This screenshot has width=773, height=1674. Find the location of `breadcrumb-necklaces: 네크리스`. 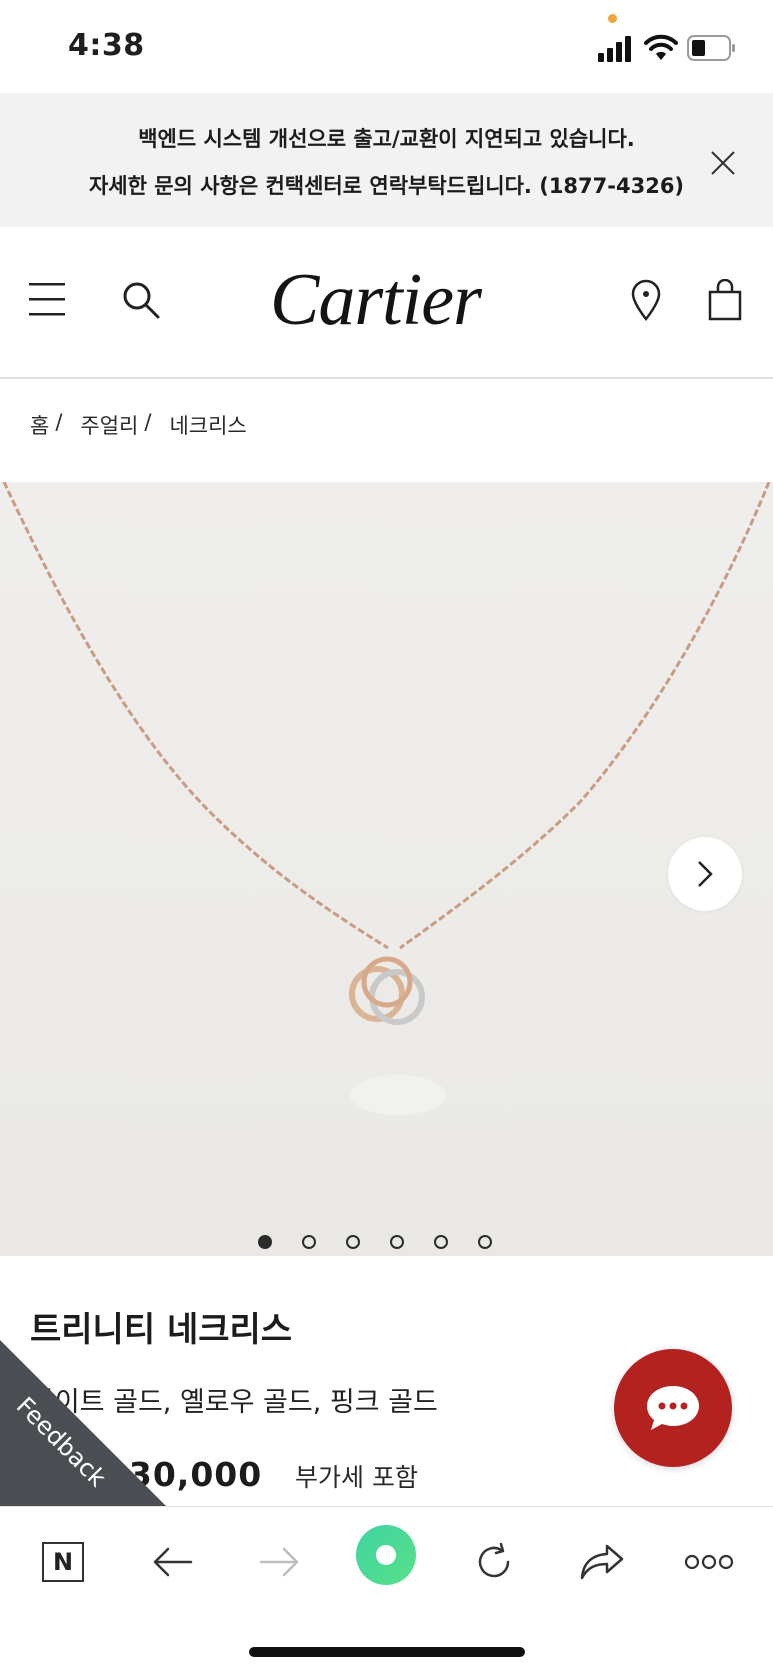

breadcrumb-necklaces: 네크리스 is located at coordinates (207, 425).